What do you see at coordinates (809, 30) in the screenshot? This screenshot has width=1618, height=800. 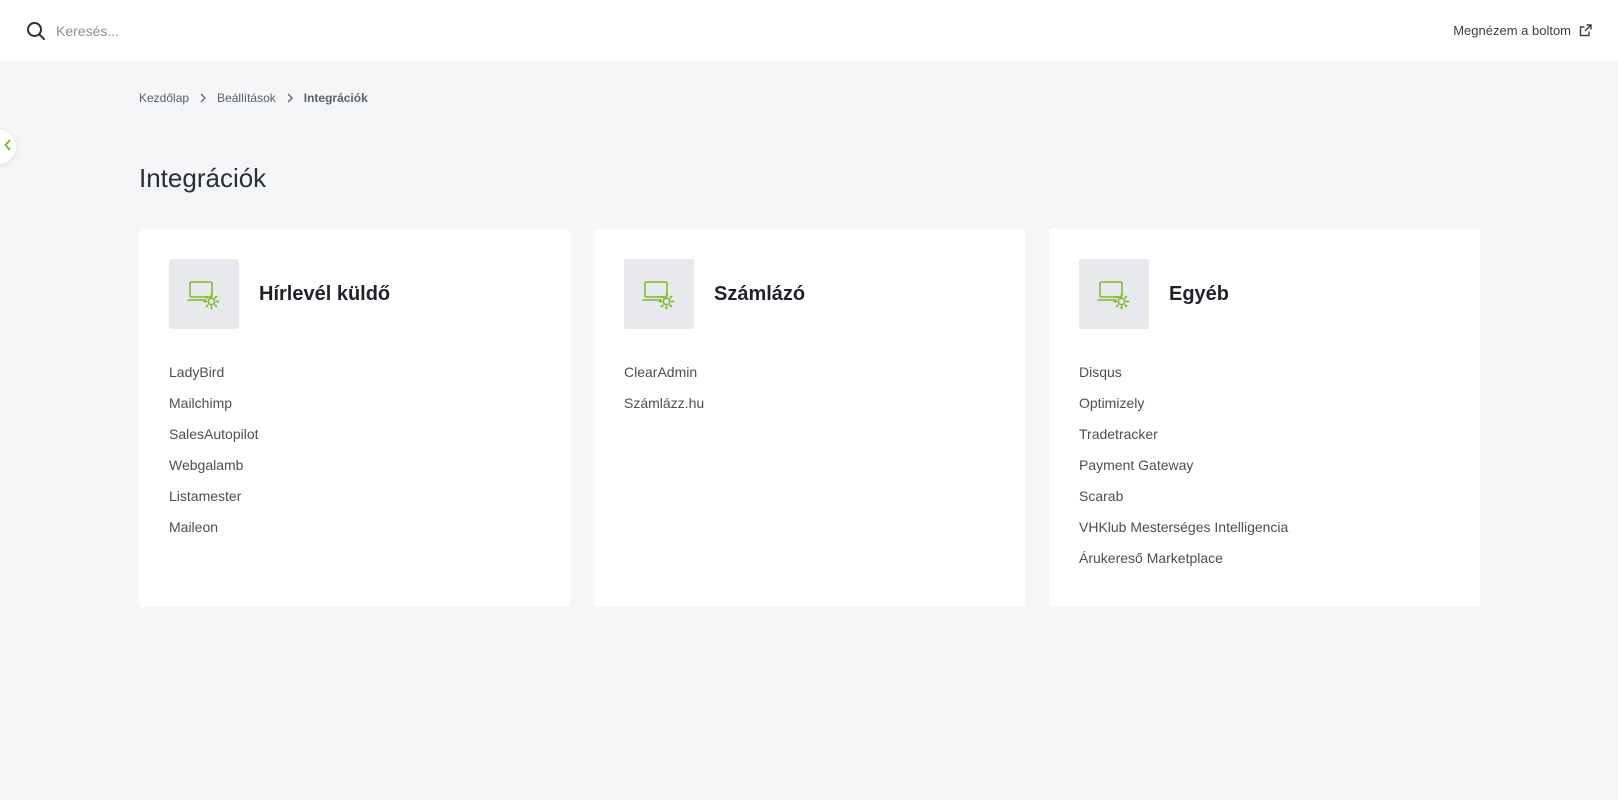 I see `top-bar: Megnézem a boltom` at bounding box center [809, 30].